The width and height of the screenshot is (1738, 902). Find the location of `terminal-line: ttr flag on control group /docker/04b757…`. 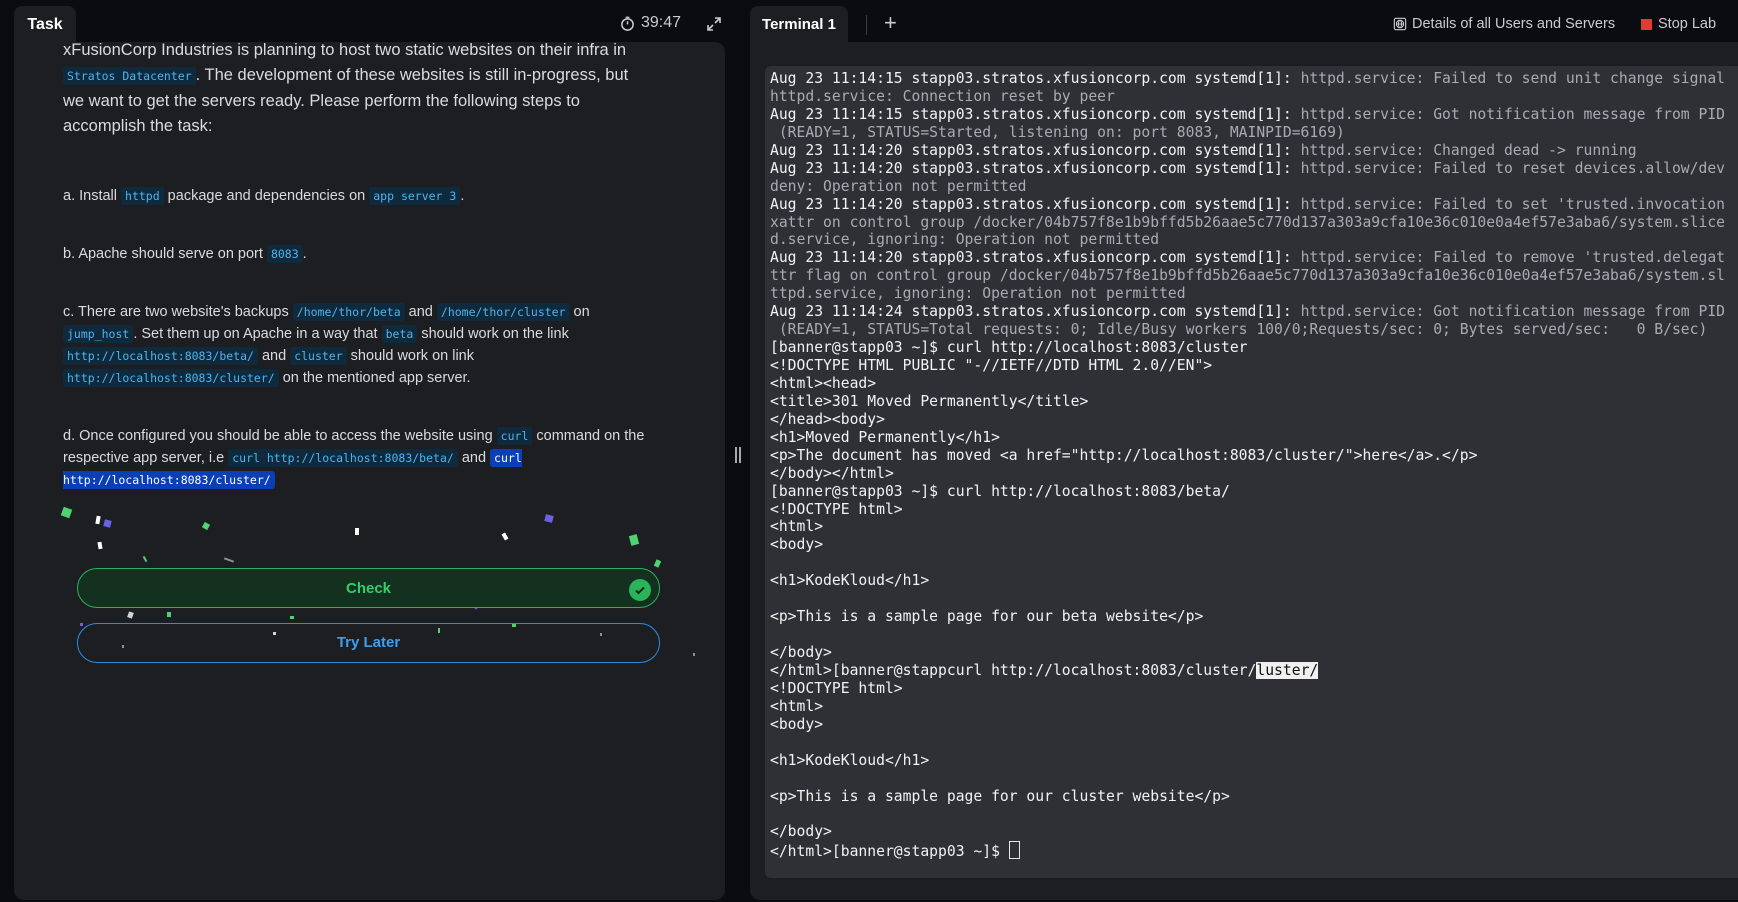

terminal-line: ttr flag on control group /docker/04b757… is located at coordinates (1247, 276).